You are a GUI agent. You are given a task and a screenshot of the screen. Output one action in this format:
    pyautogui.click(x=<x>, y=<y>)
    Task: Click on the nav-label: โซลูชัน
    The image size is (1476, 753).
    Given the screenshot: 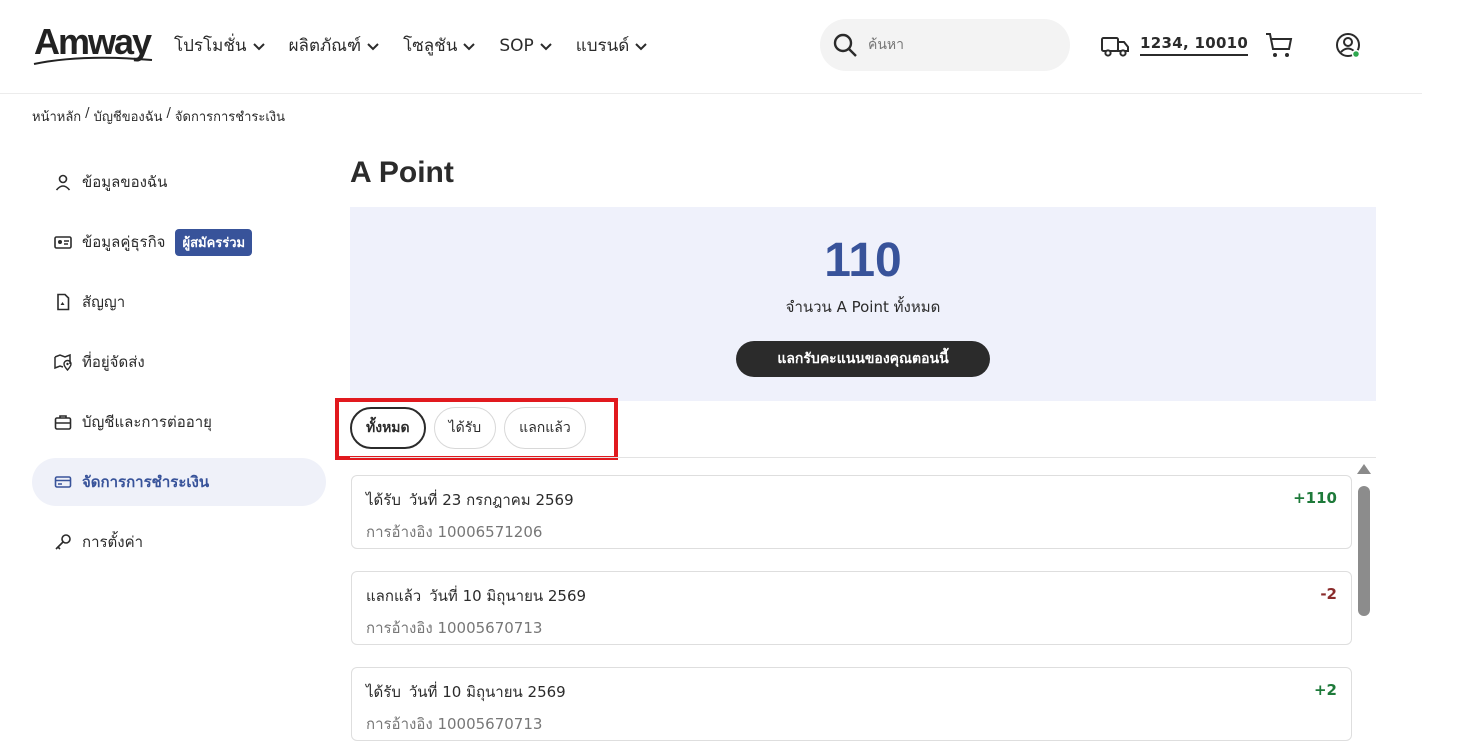 What is the action you would take?
    pyautogui.click(x=430, y=46)
    